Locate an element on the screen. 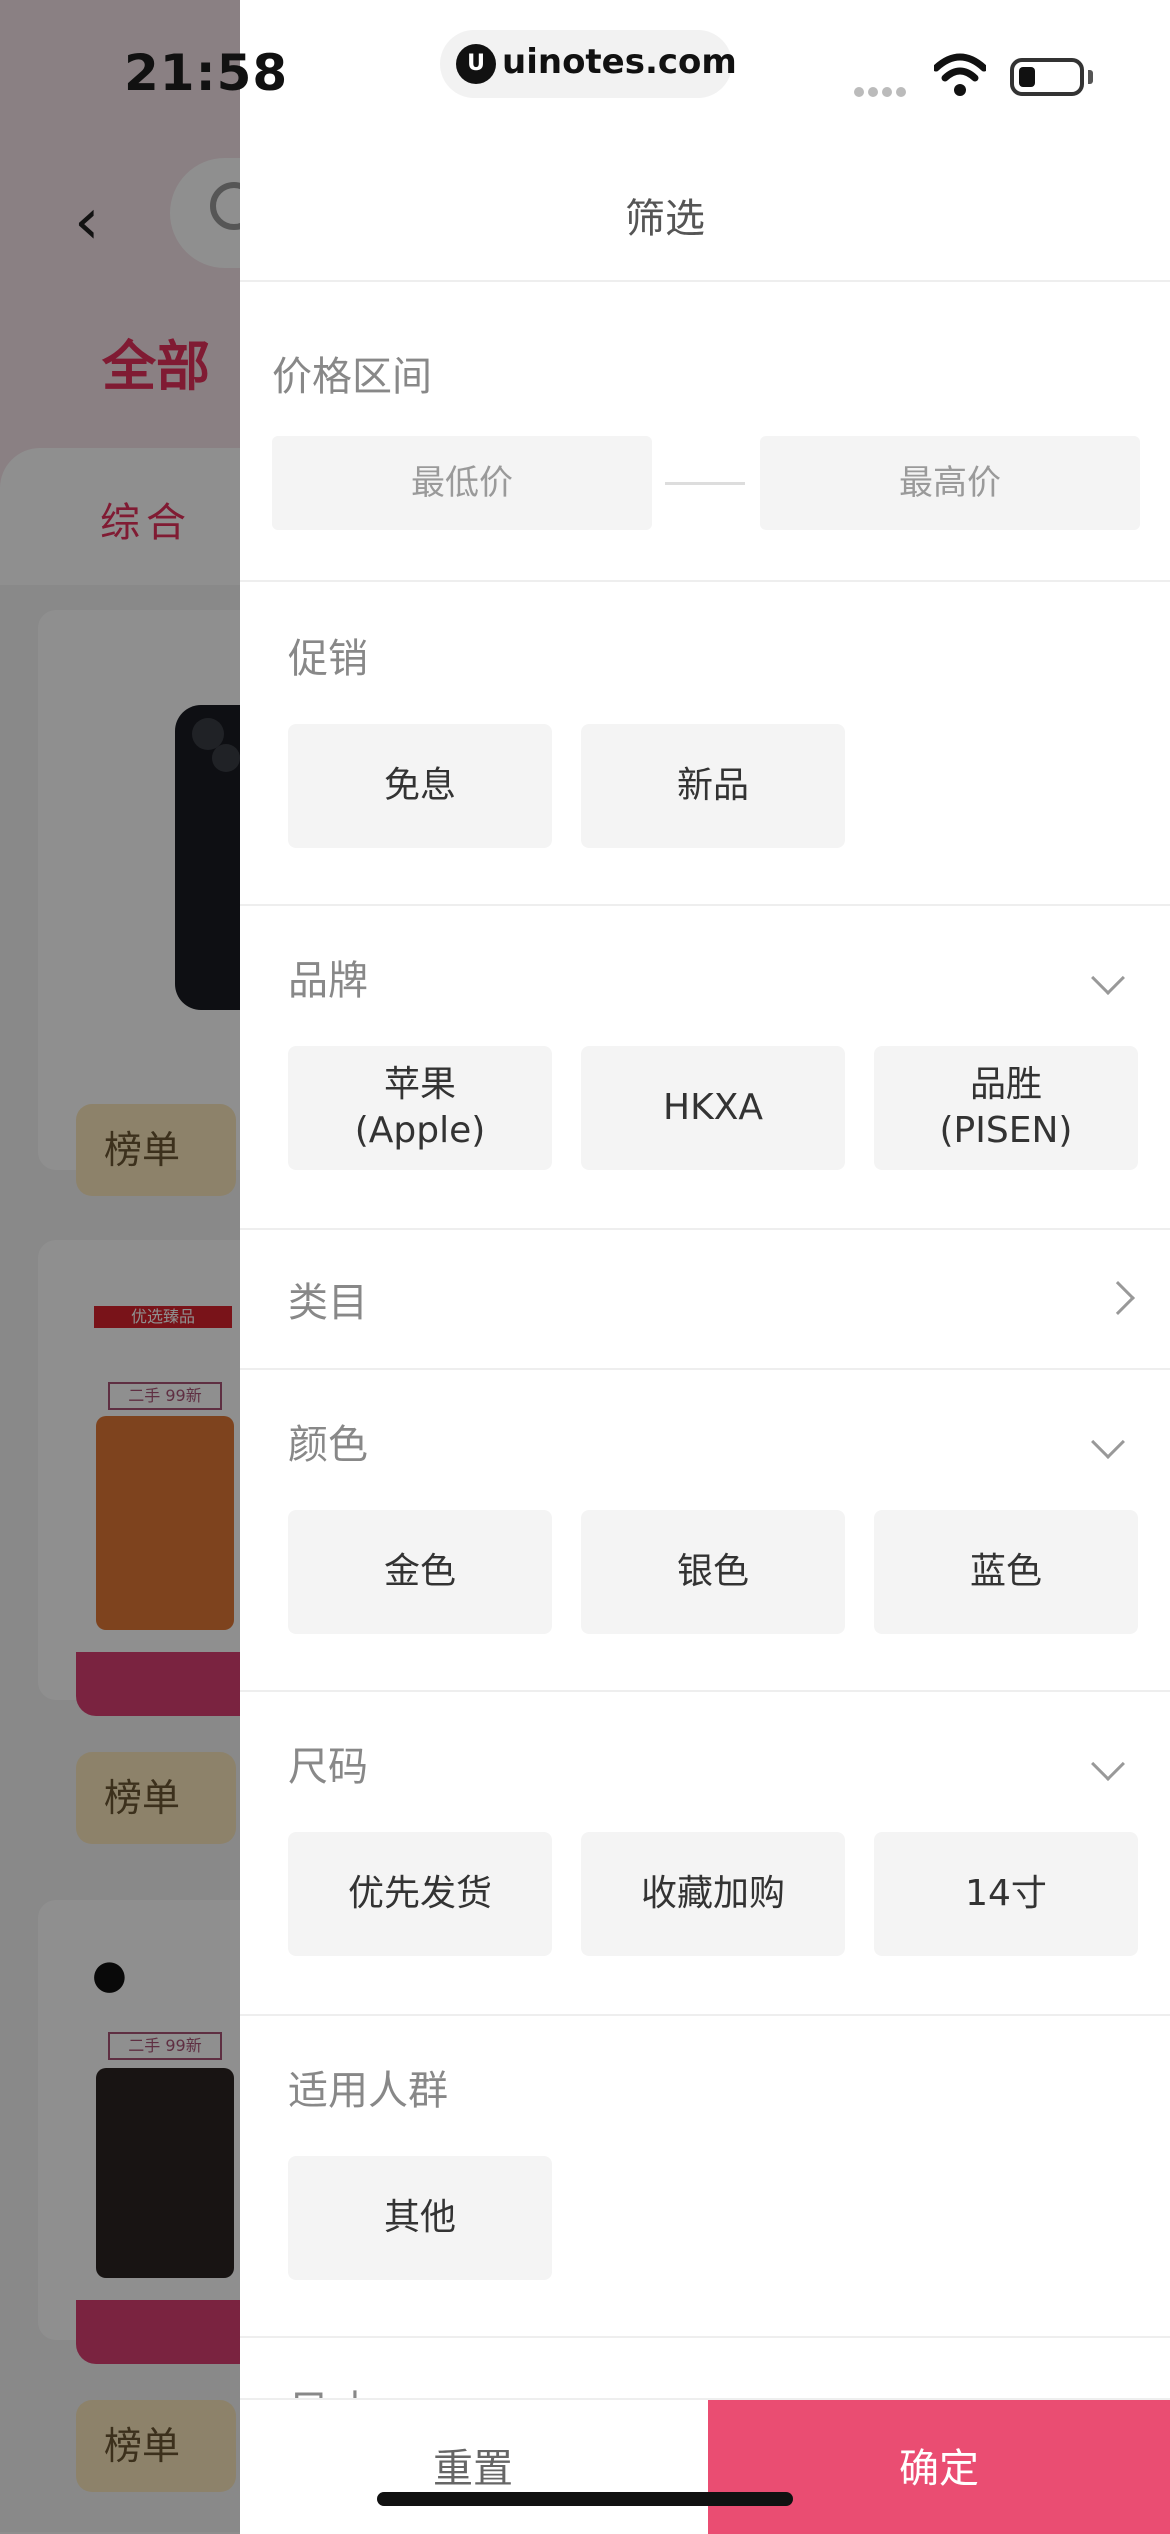 Image resolution: width=1170 pixels, height=2534 pixels. chip-interest-free: 免息 is located at coordinates (420, 786).